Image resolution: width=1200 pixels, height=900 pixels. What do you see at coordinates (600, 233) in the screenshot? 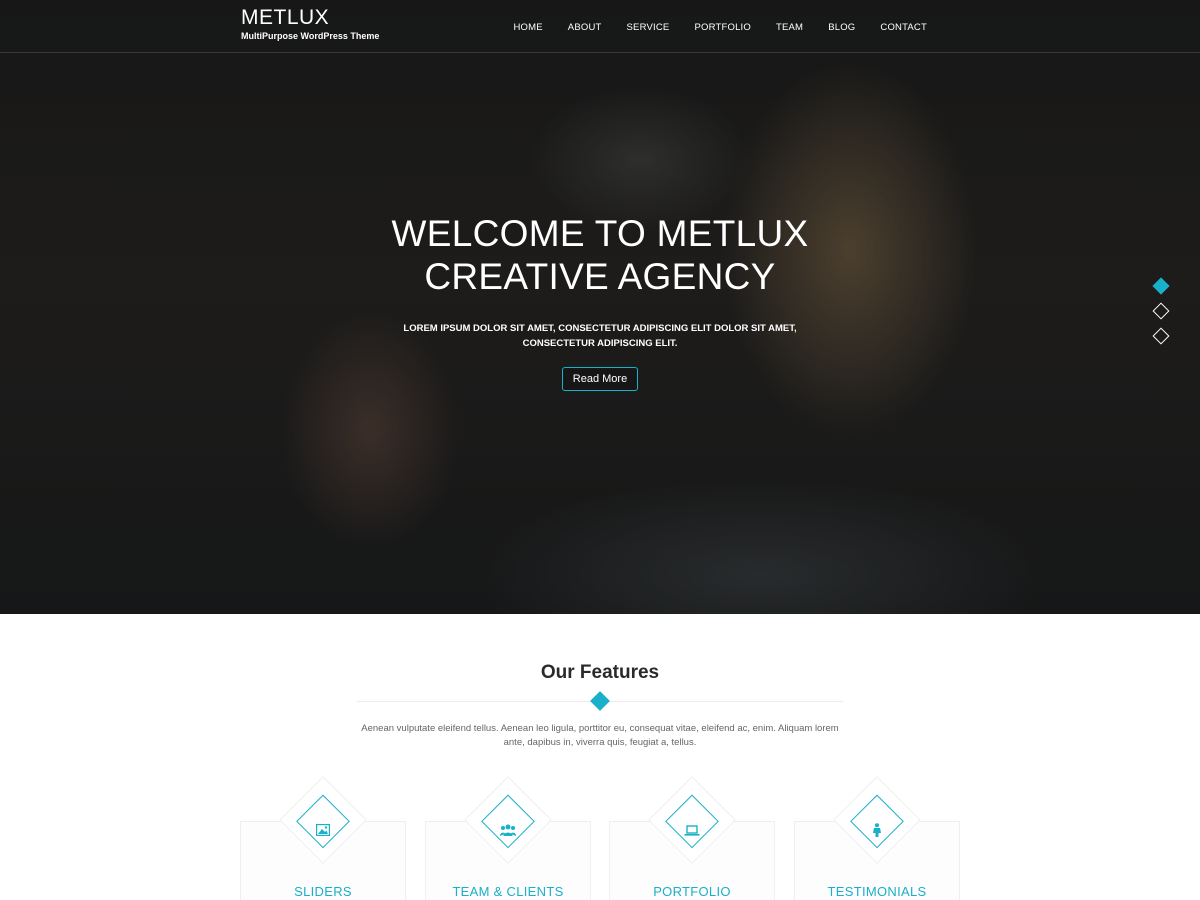
I see `hero-title-line1: WELCOME TO METLUX` at bounding box center [600, 233].